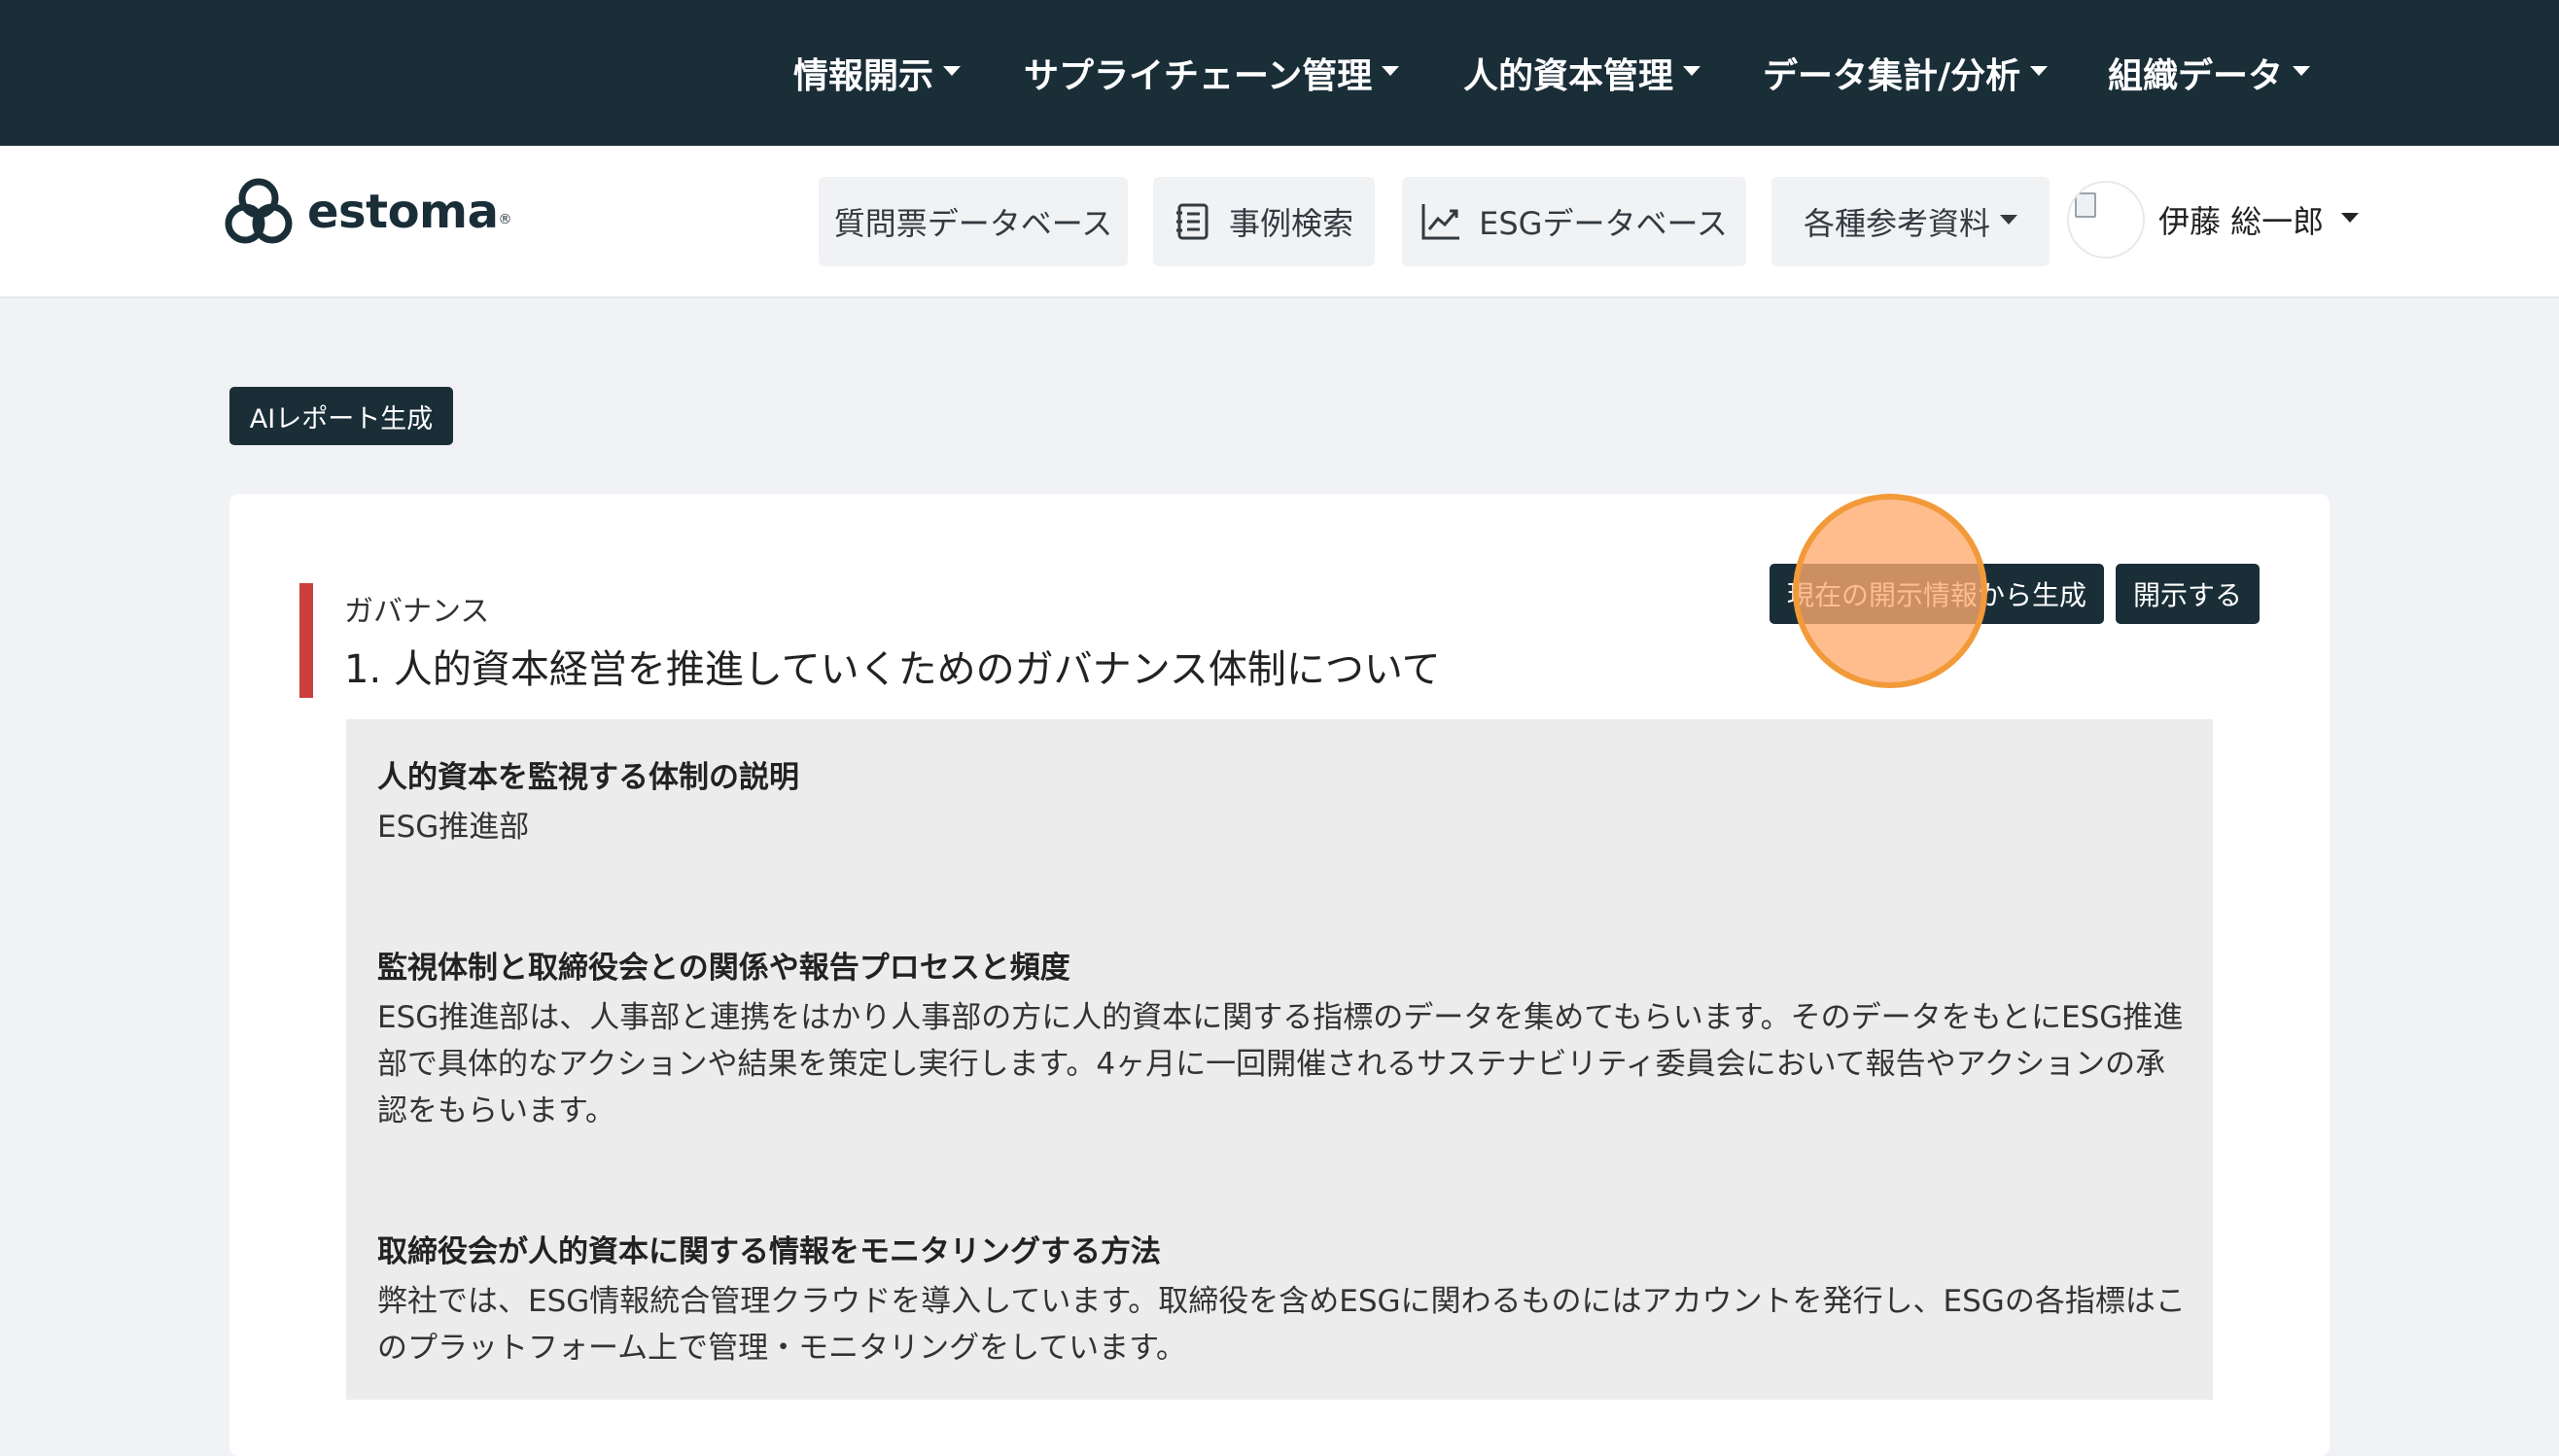 The image size is (2559, 1456). Describe the element at coordinates (2106, 220) in the screenshot. I see `avatar` at that location.